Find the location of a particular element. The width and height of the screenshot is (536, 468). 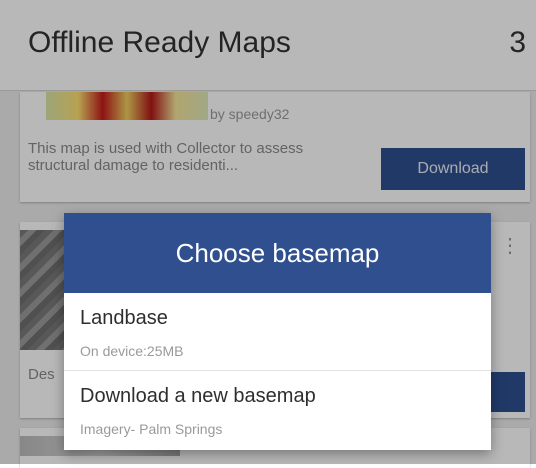

dialog-title: Choose basemap is located at coordinates (277, 253).